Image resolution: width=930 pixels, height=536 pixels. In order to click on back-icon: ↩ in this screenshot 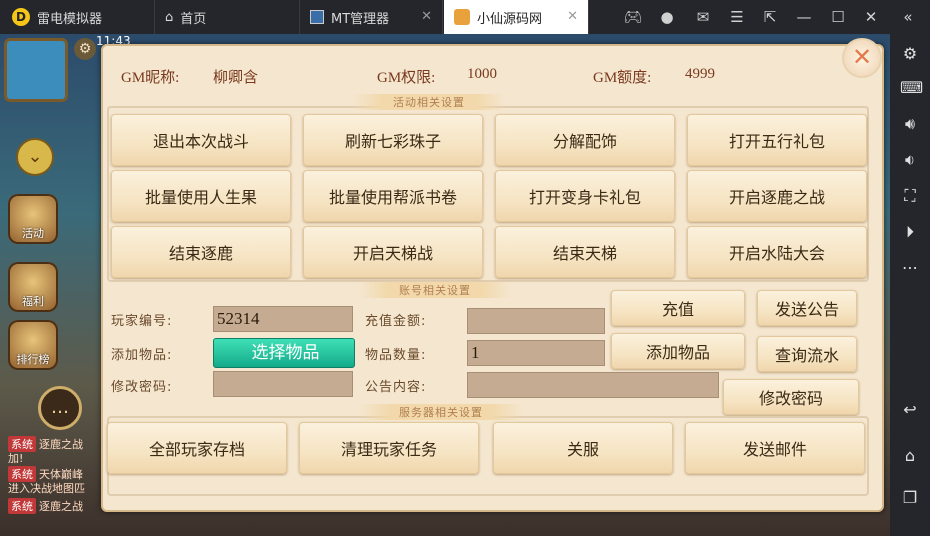, I will do `click(910, 410)`.